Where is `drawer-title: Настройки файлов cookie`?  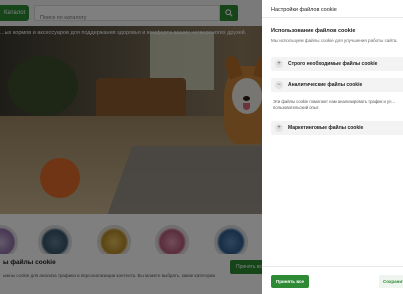 drawer-title: Настройки файлов cookie is located at coordinates (304, 10).